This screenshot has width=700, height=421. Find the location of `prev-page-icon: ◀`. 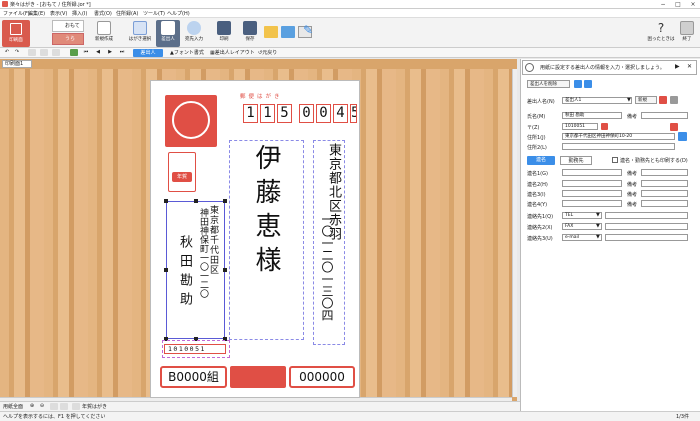

prev-page-icon: ◀ is located at coordinates (98, 52).